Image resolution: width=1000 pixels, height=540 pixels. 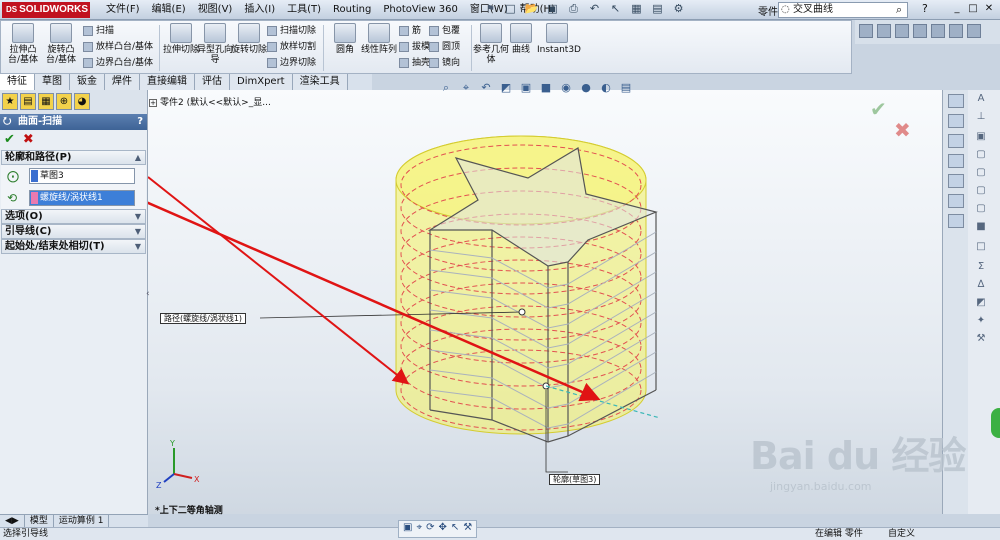 I want to click on design-library-icon, so click(x=956, y=121).